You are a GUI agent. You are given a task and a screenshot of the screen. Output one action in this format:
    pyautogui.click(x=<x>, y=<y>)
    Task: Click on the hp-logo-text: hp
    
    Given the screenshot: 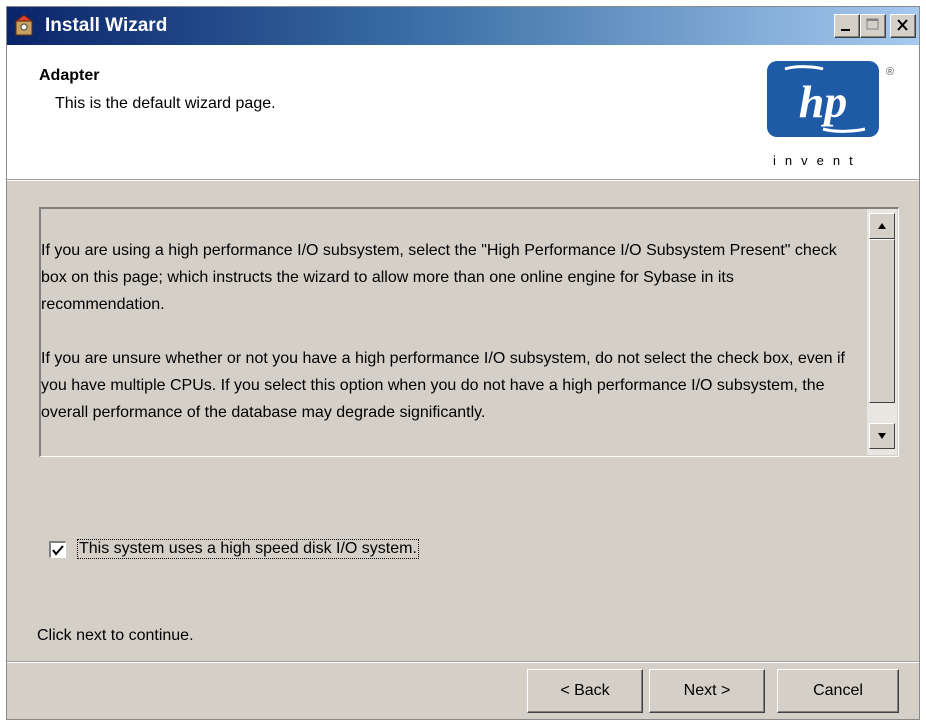 What is the action you would take?
    pyautogui.click(x=823, y=101)
    